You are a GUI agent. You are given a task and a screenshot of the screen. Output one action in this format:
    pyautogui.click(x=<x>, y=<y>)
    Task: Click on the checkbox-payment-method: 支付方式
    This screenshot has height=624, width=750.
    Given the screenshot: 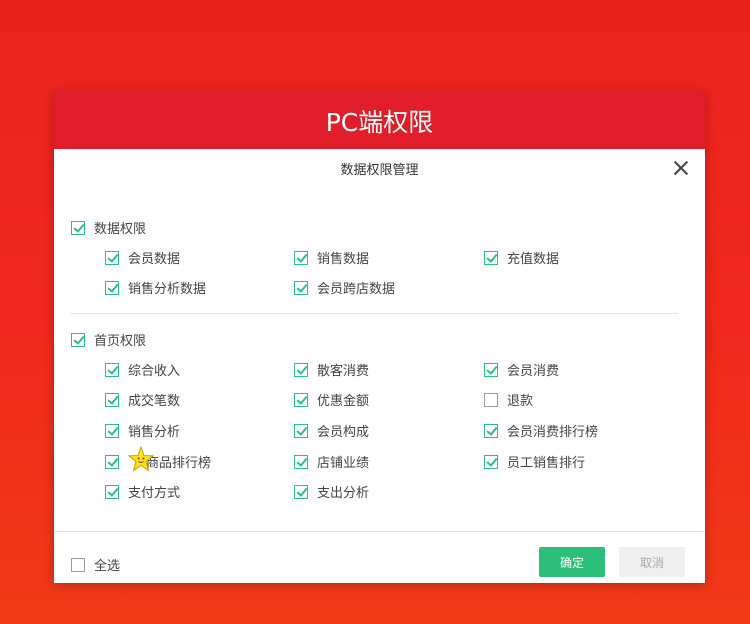 What is the action you would take?
    pyautogui.click(x=142, y=491)
    